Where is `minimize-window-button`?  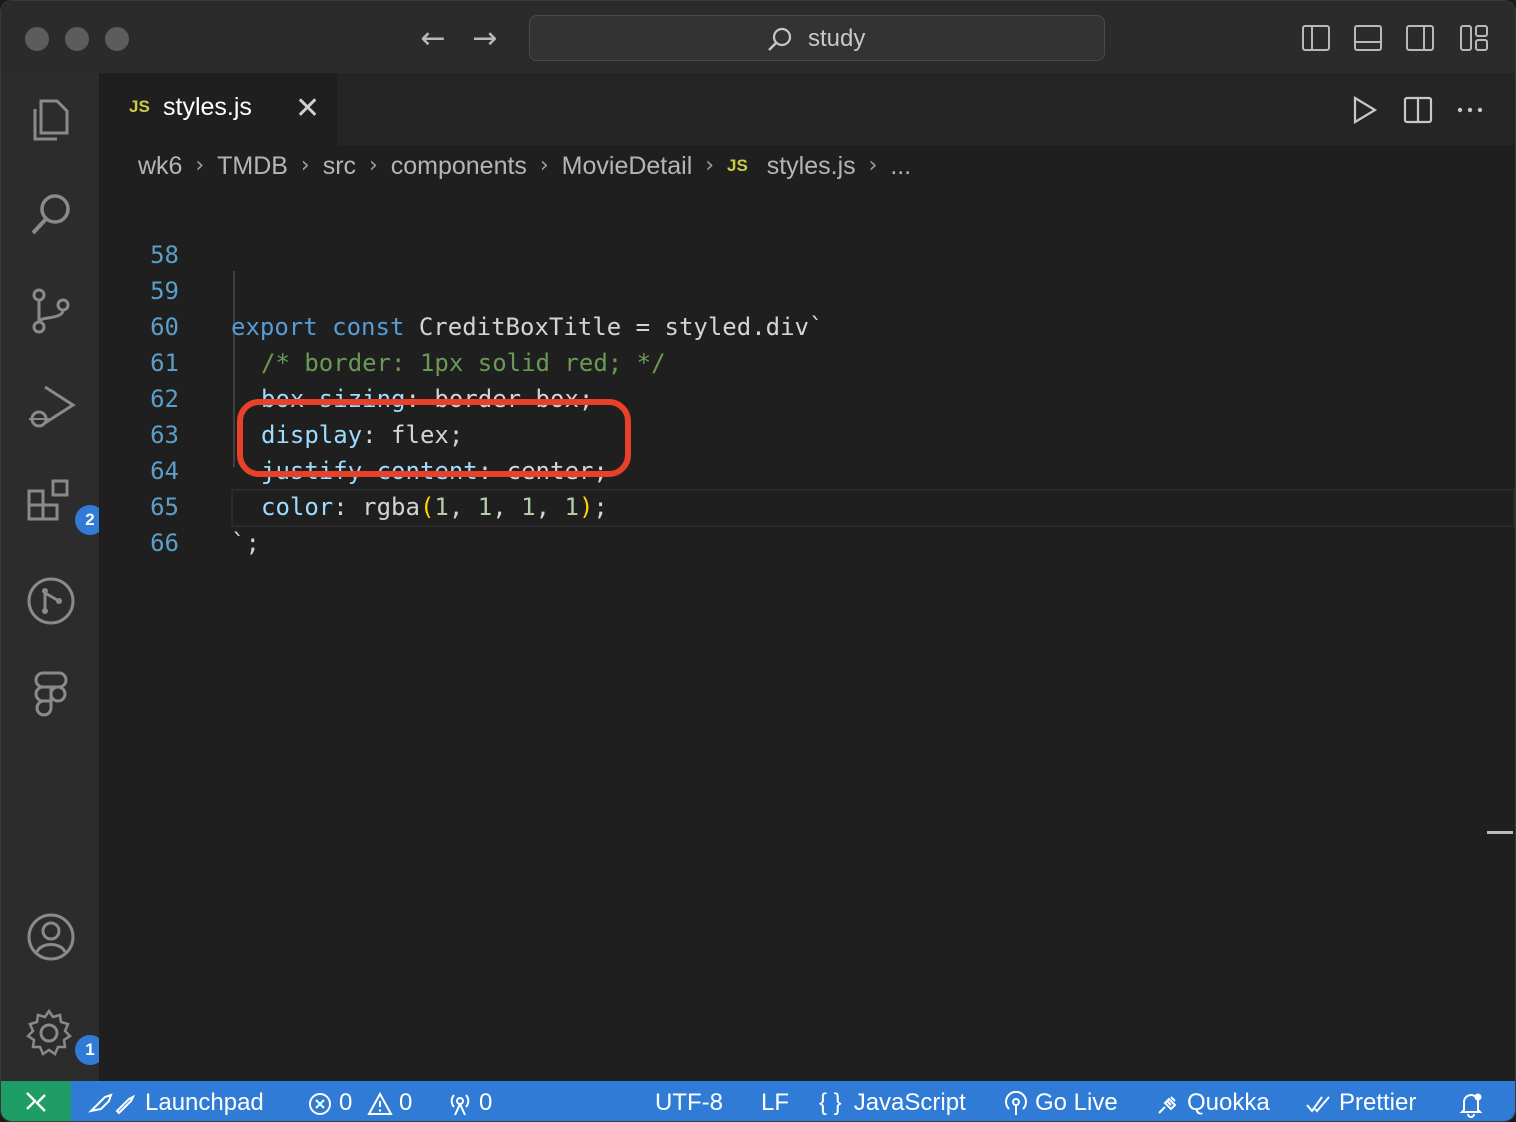 minimize-window-button is located at coordinates (77, 39).